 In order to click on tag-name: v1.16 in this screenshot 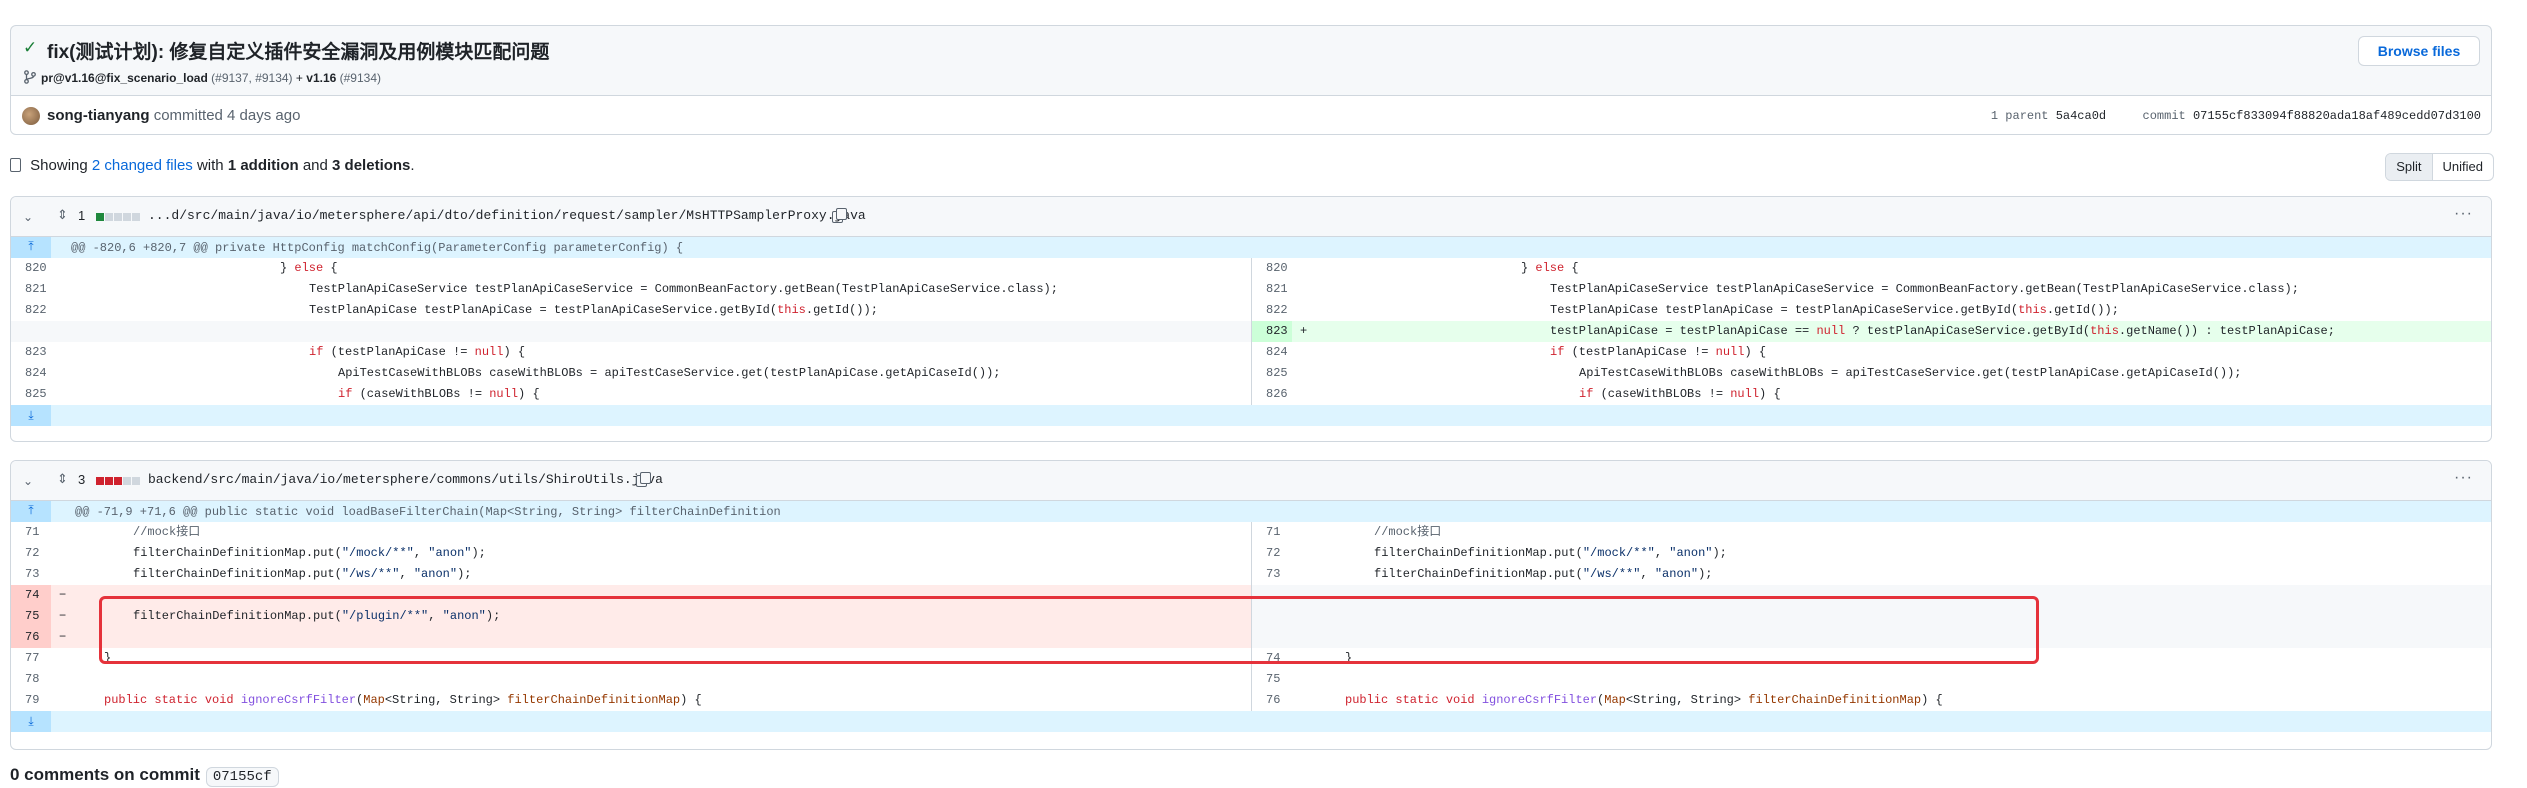, I will do `click(321, 78)`.